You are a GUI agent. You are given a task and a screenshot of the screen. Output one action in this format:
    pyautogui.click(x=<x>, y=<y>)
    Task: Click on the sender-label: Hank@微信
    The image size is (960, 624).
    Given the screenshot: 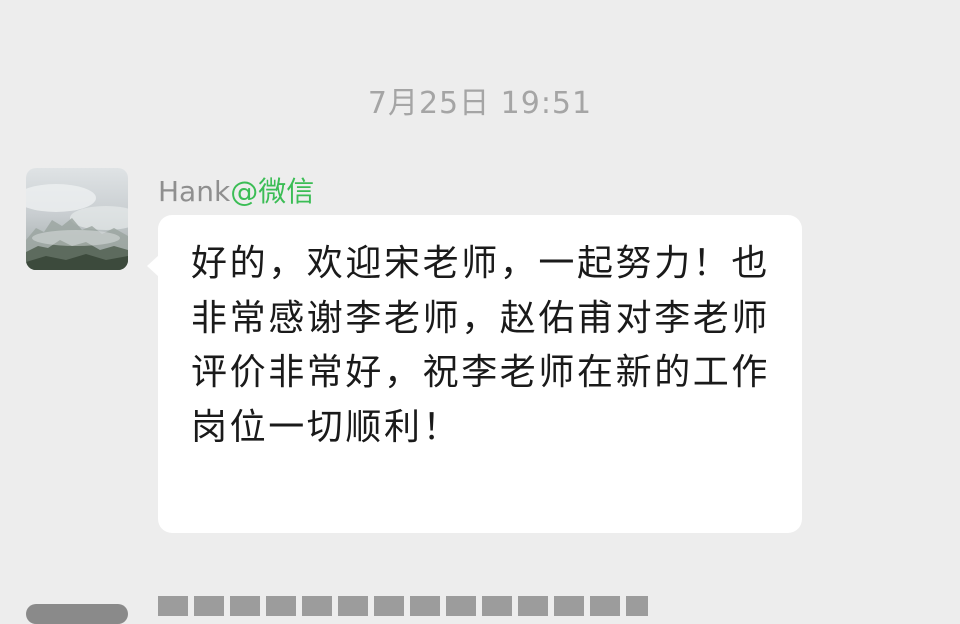 What is the action you would take?
    pyautogui.click(x=236, y=190)
    